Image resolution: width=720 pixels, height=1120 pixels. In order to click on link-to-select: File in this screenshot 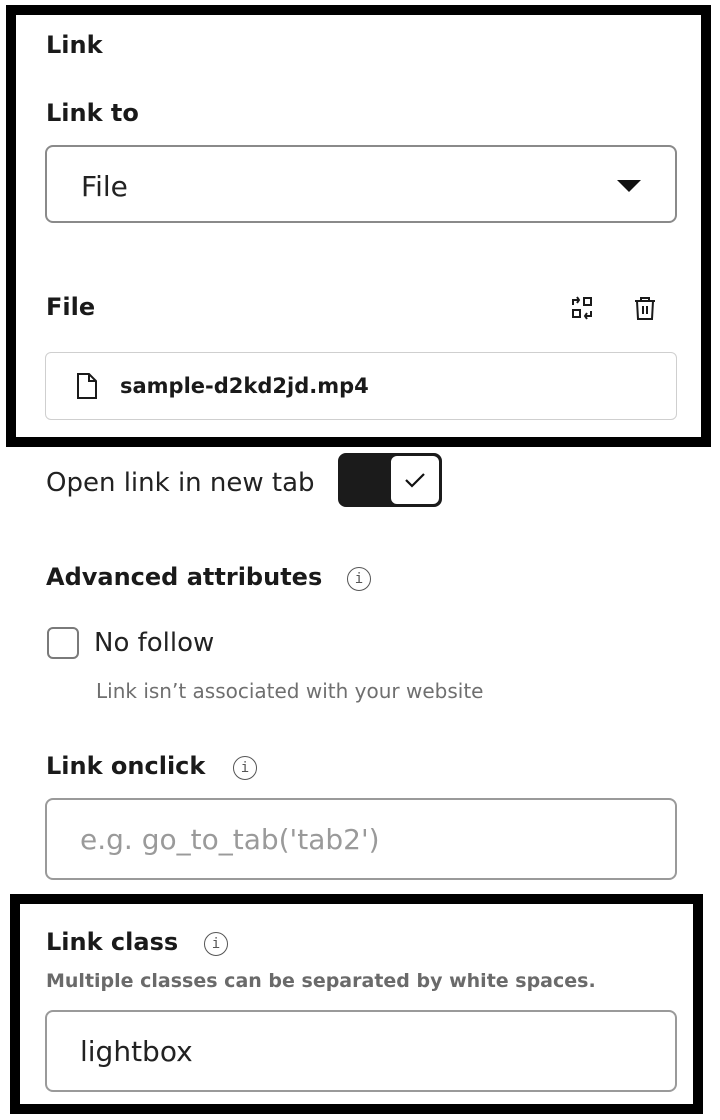, I will do `click(361, 184)`.